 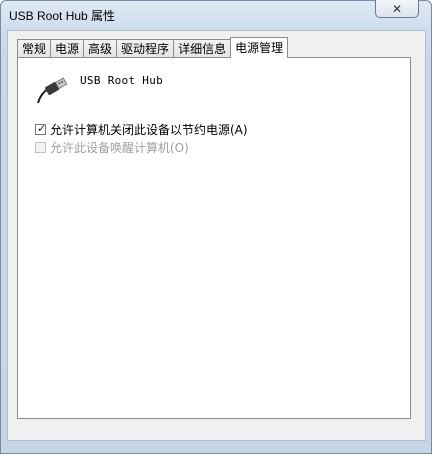 I want to click on tab-power-management: 电源管理, so click(x=259, y=47).